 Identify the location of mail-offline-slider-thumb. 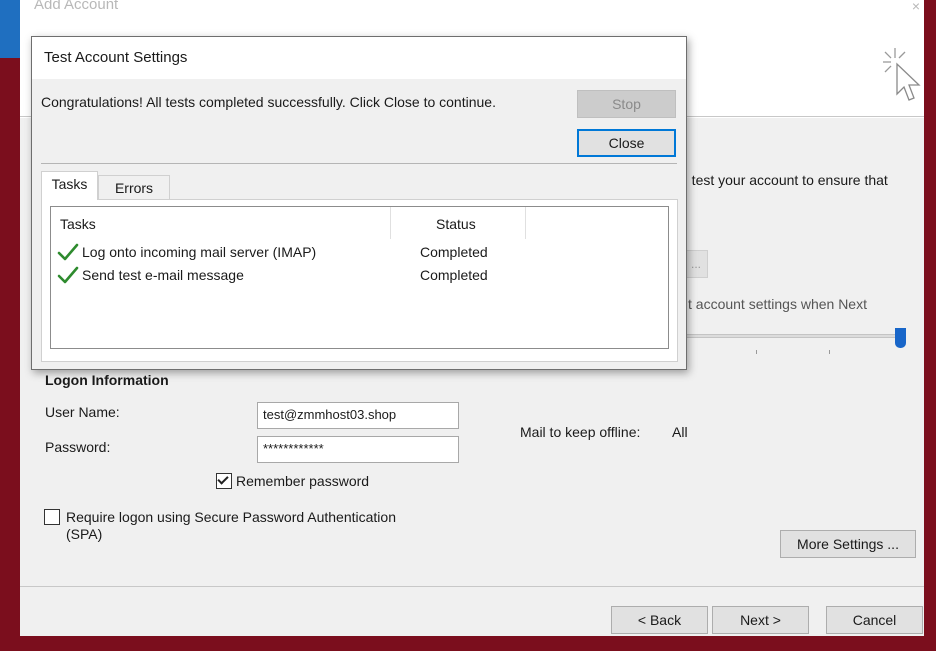
(900, 338).